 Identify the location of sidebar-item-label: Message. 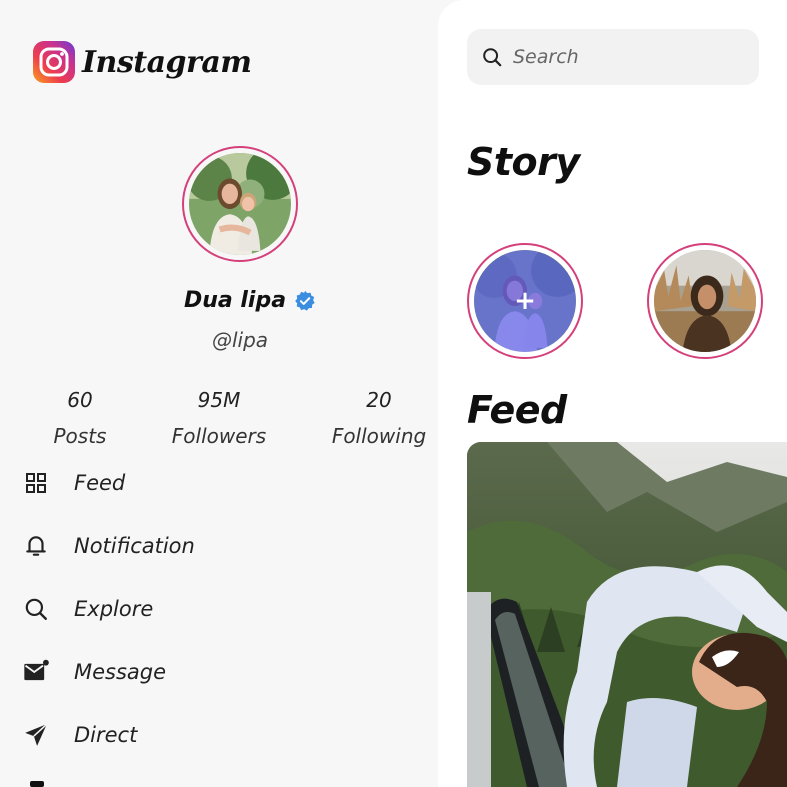
(120, 672).